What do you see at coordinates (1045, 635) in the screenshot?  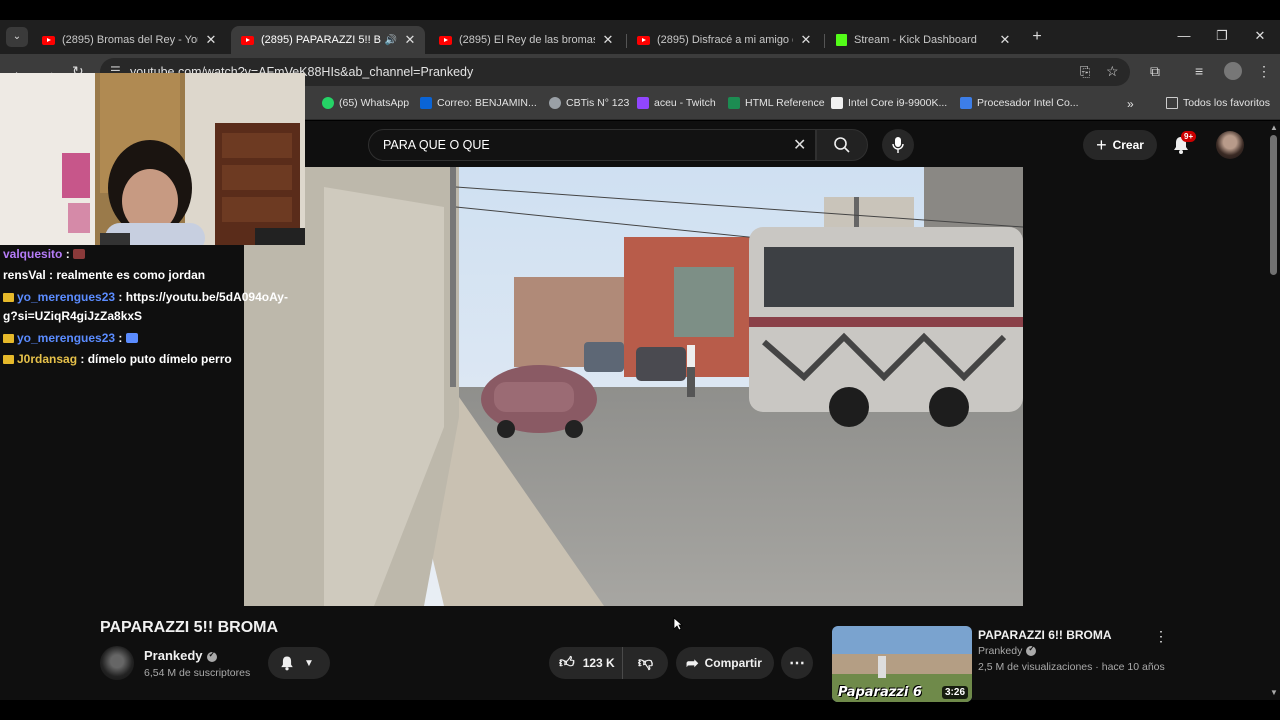 I see `recommended-title: PAPARAZZI 6!! BROMA` at bounding box center [1045, 635].